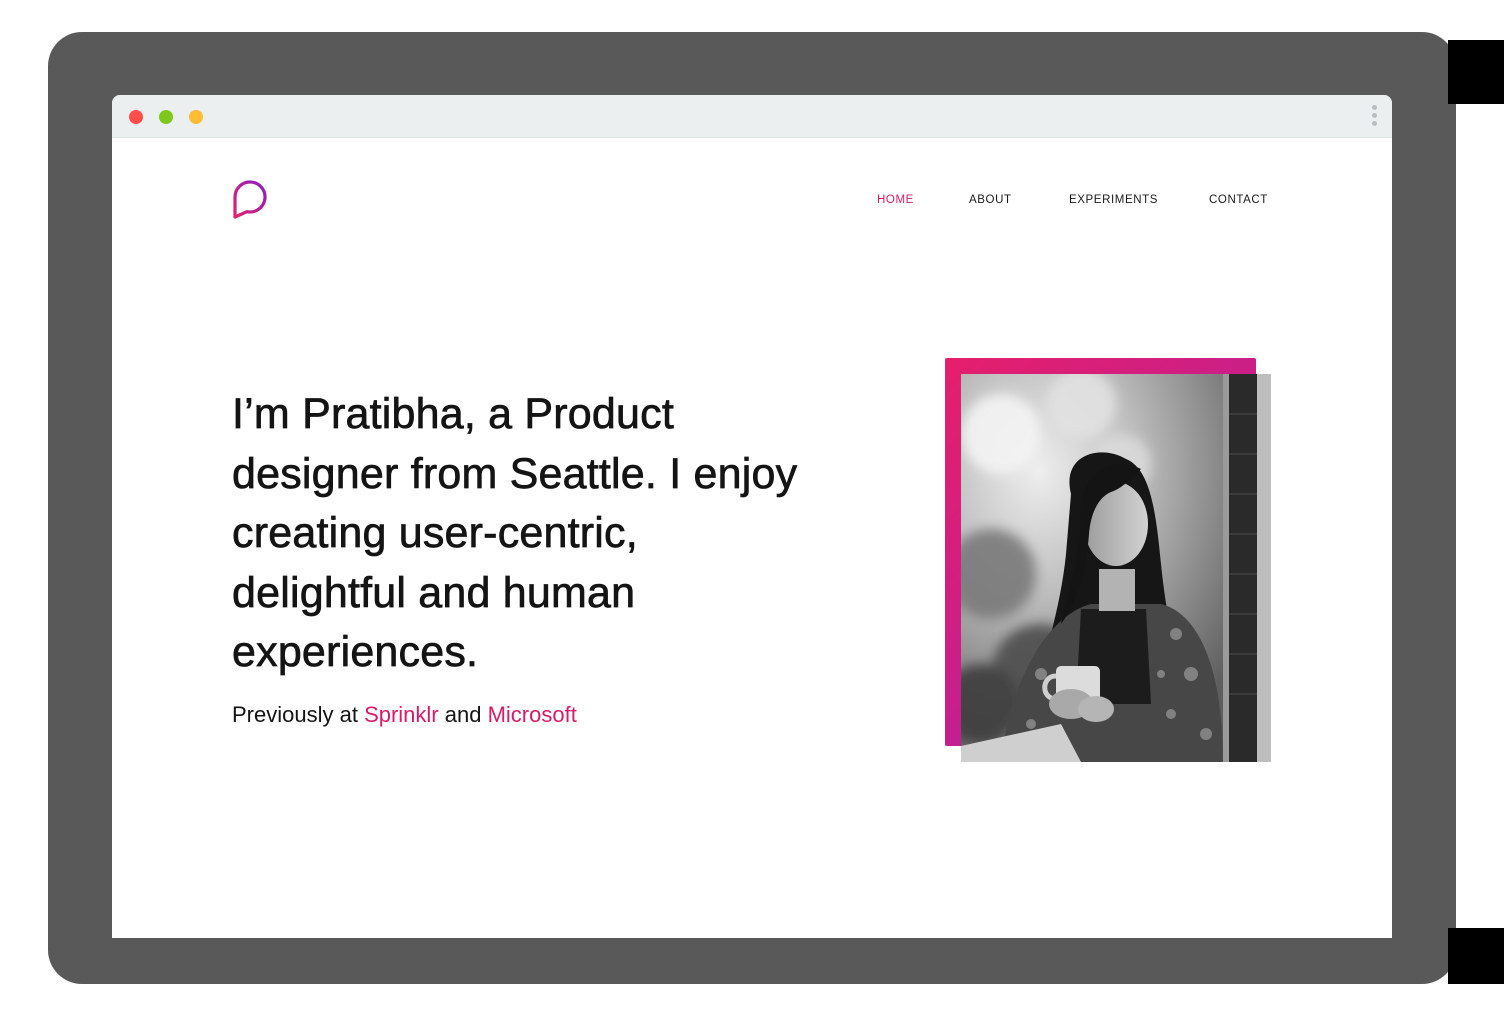 The image size is (1504, 1018). What do you see at coordinates (752, 116) in the screenshot?
I see `browser-title-bar` at bounding box center [752, 116].